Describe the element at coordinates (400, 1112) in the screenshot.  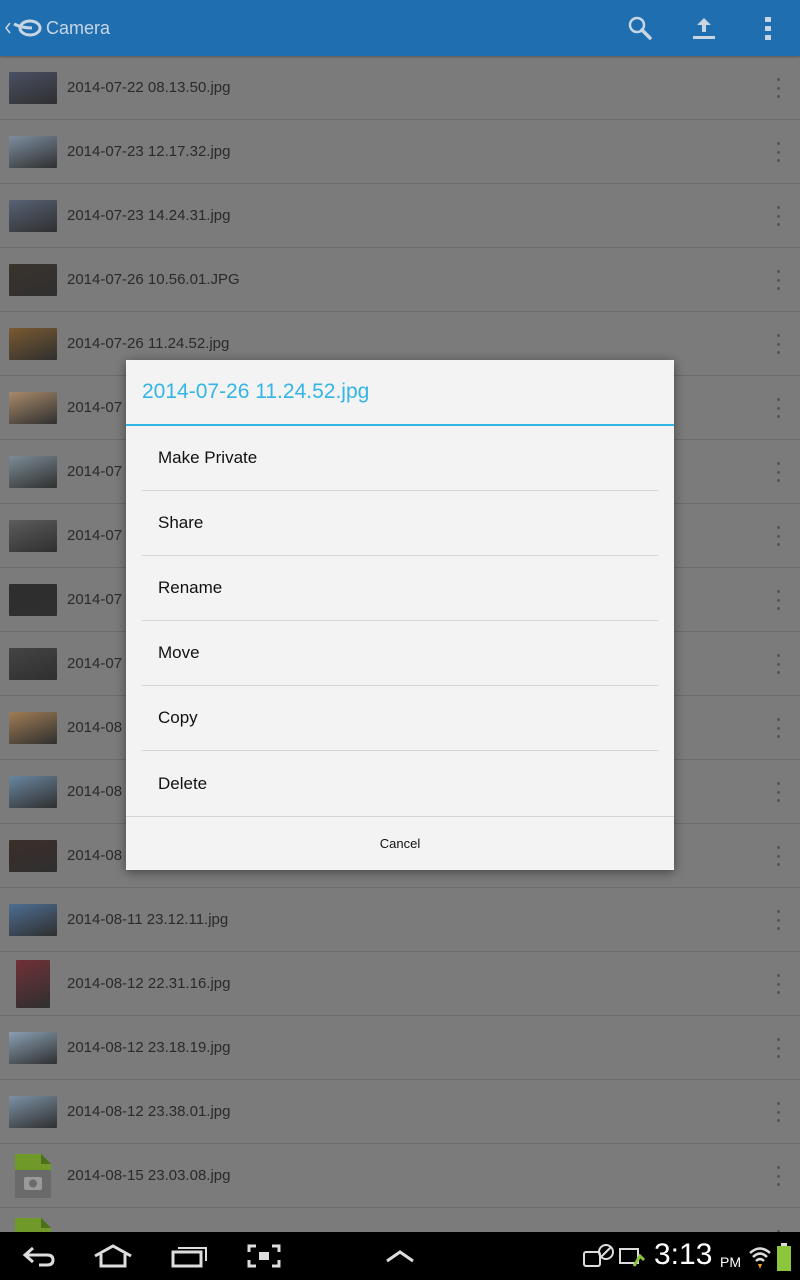
I see `file-row: 2014-08-12 23.38.01.jpg` at that location.